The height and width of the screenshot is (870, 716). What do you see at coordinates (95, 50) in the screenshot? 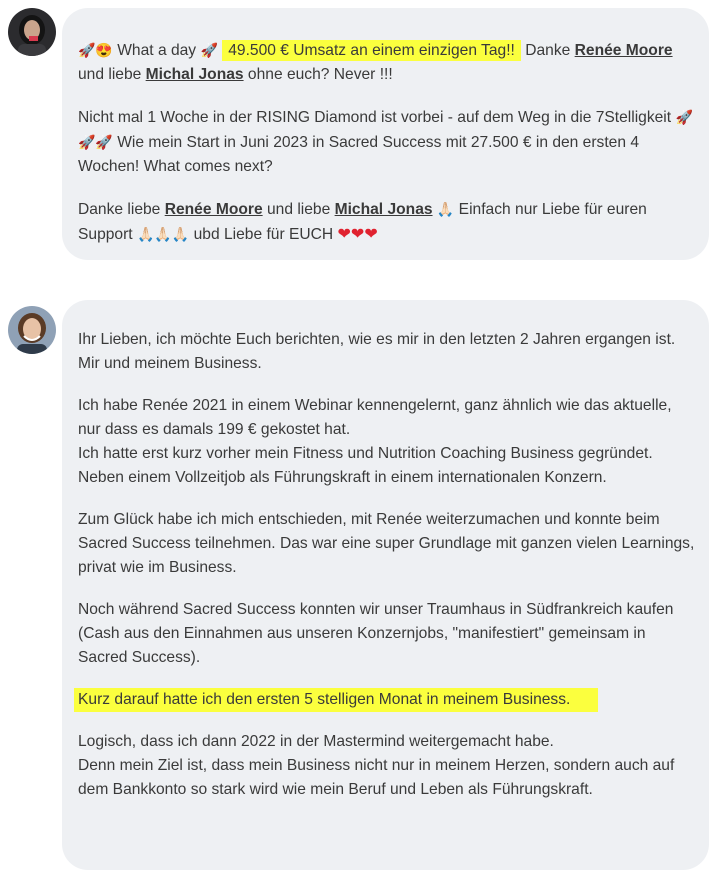
I see `emoji-rocket-heart-eyes: 🚀😍` at bounding box center [95, 50].